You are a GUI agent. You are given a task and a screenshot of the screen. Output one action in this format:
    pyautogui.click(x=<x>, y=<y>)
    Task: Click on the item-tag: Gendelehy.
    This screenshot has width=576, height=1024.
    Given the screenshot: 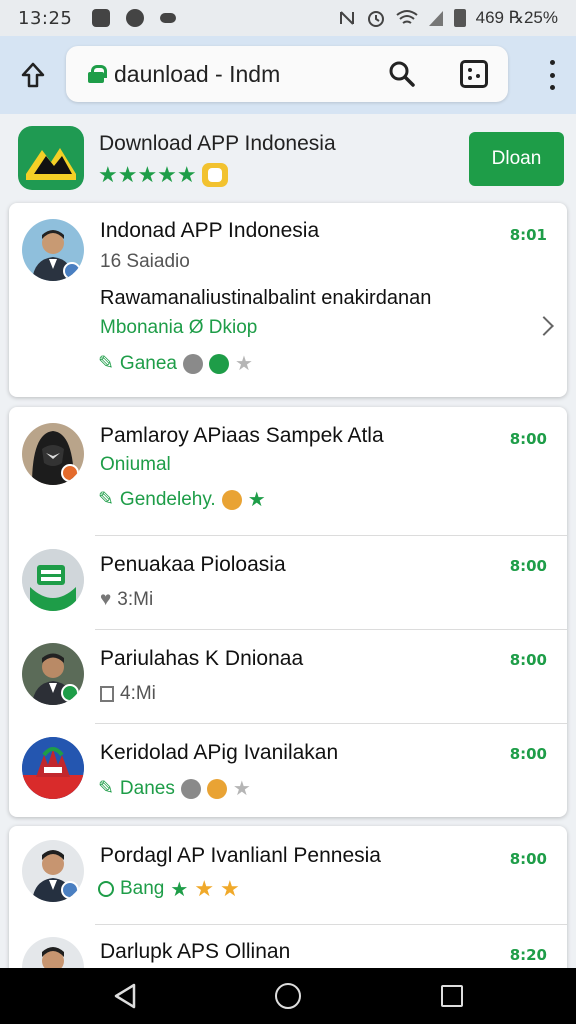 What is the action you would take?
    pyautogui.click(x=167, y=499)
    